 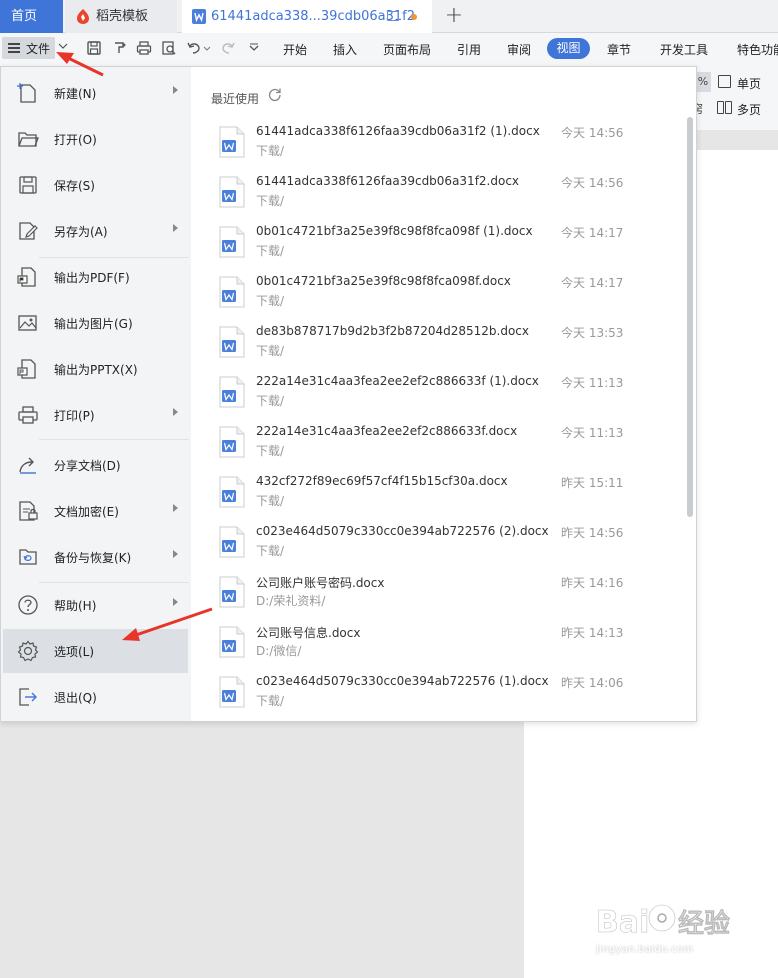 What do you see at coordinates (436, 594) in the screenshot?
I see `recent-file-item: 公司账户账号密码.docx D:/荣礼资料/昨天 14:16` at bounding box center [436, 594].